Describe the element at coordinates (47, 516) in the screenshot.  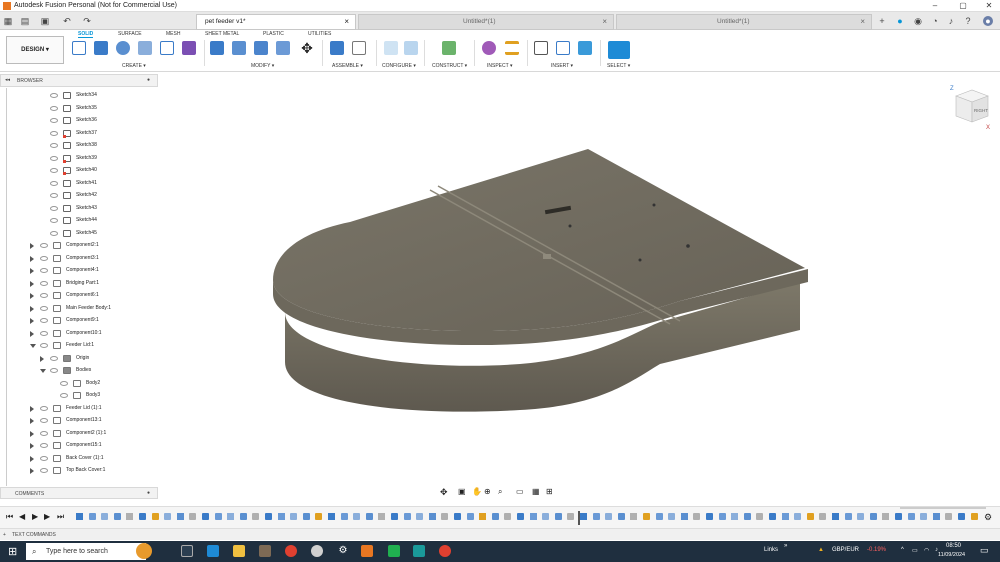
I see `step-forward-icon: ▶` at that location.